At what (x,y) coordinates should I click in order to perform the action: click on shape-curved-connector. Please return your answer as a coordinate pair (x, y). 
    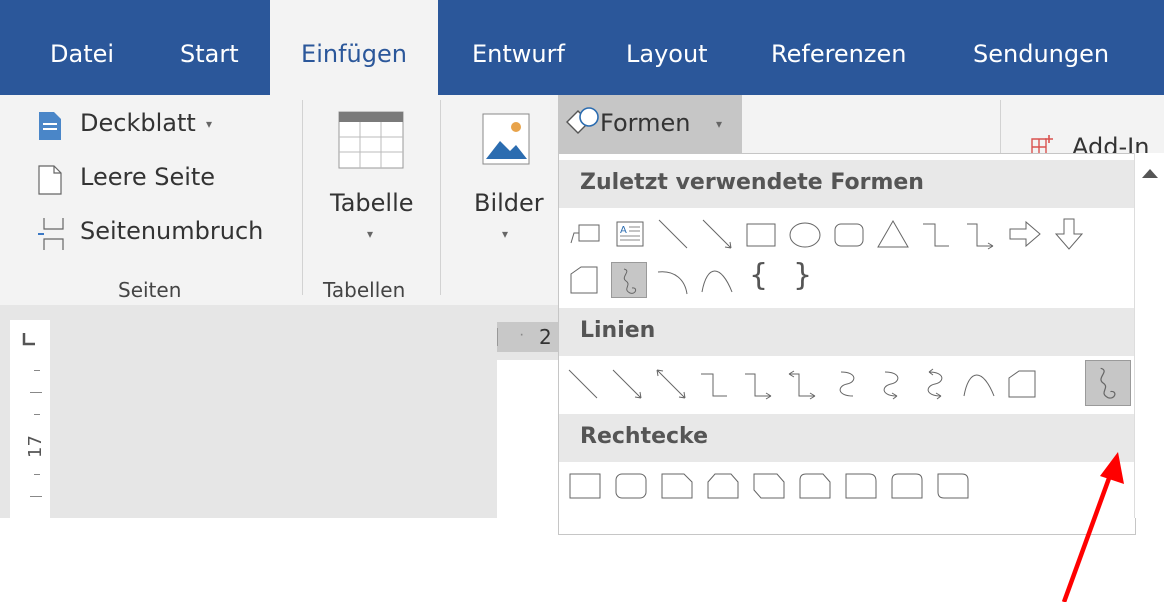
    Looking at the image, I should click on (847, 384).